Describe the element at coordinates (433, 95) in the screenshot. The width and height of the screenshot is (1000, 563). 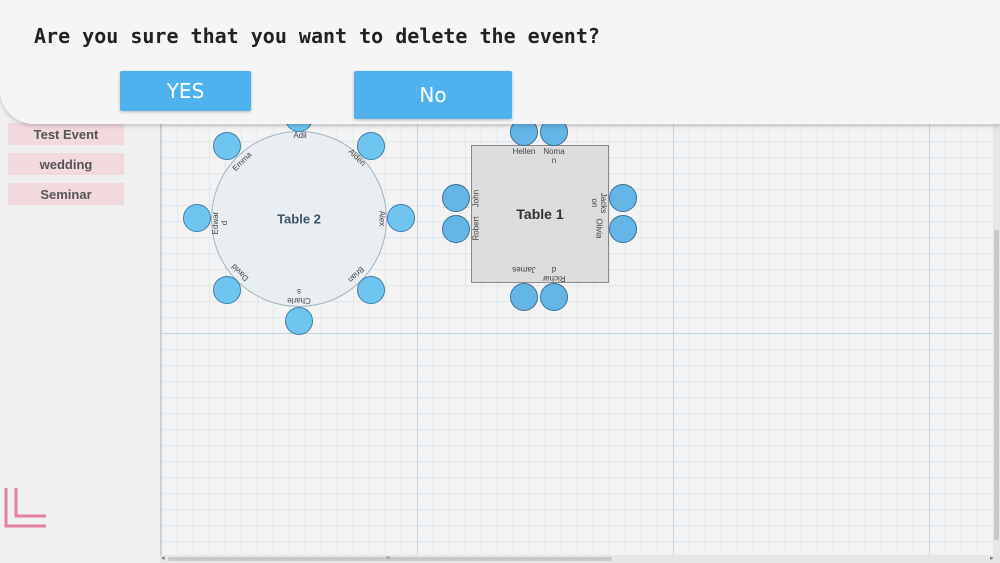
I see `no-button: No` at that location.